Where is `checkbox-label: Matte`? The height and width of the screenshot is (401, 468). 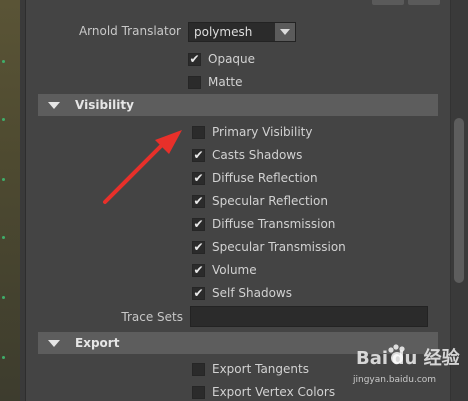 checkbox-label: Matte is located at coordinates (225, 82).